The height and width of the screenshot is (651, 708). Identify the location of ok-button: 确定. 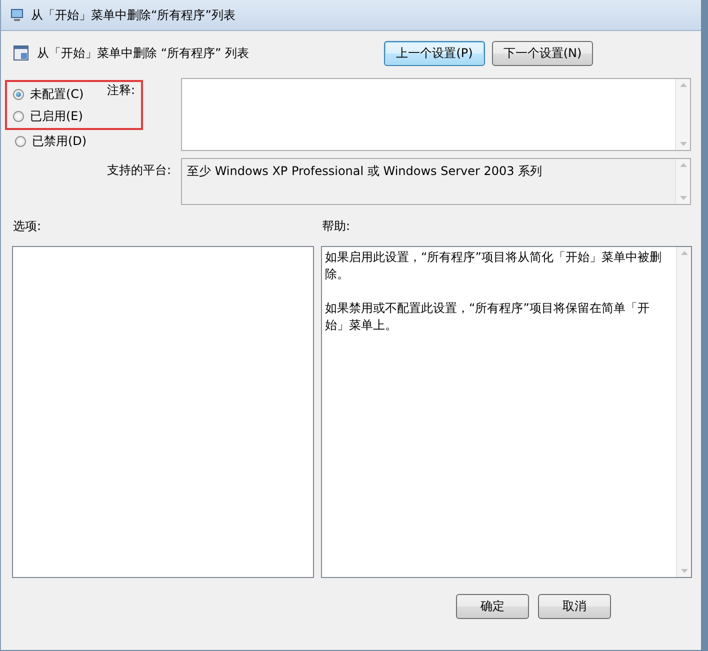
(492, 606).